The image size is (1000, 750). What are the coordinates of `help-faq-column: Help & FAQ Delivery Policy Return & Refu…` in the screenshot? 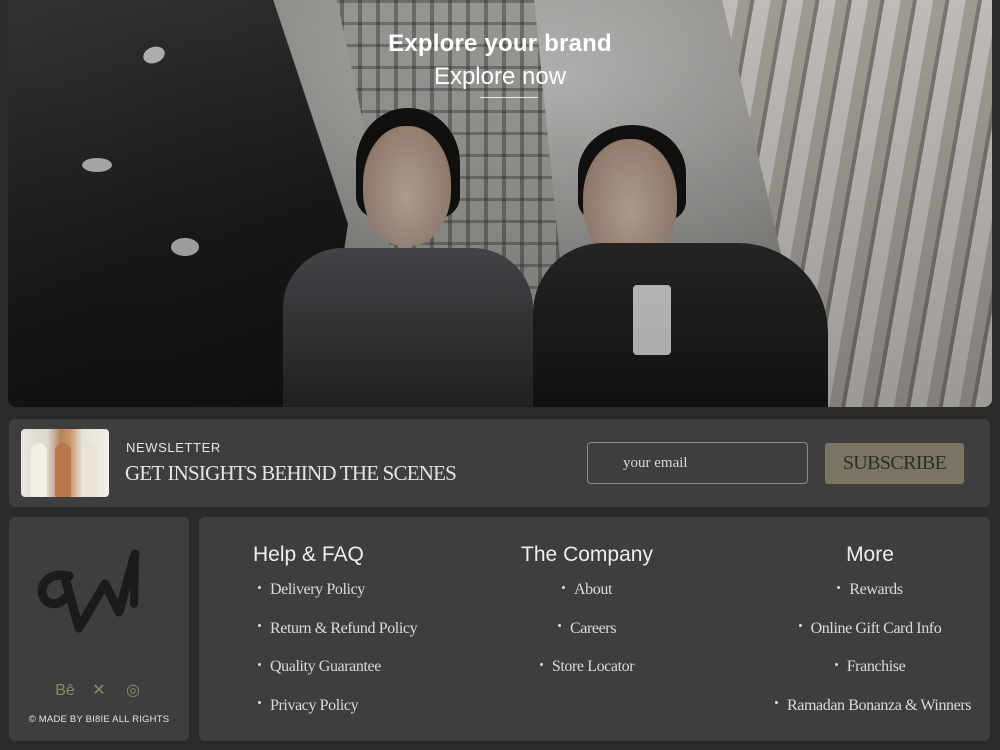 It's located at (335, 639).